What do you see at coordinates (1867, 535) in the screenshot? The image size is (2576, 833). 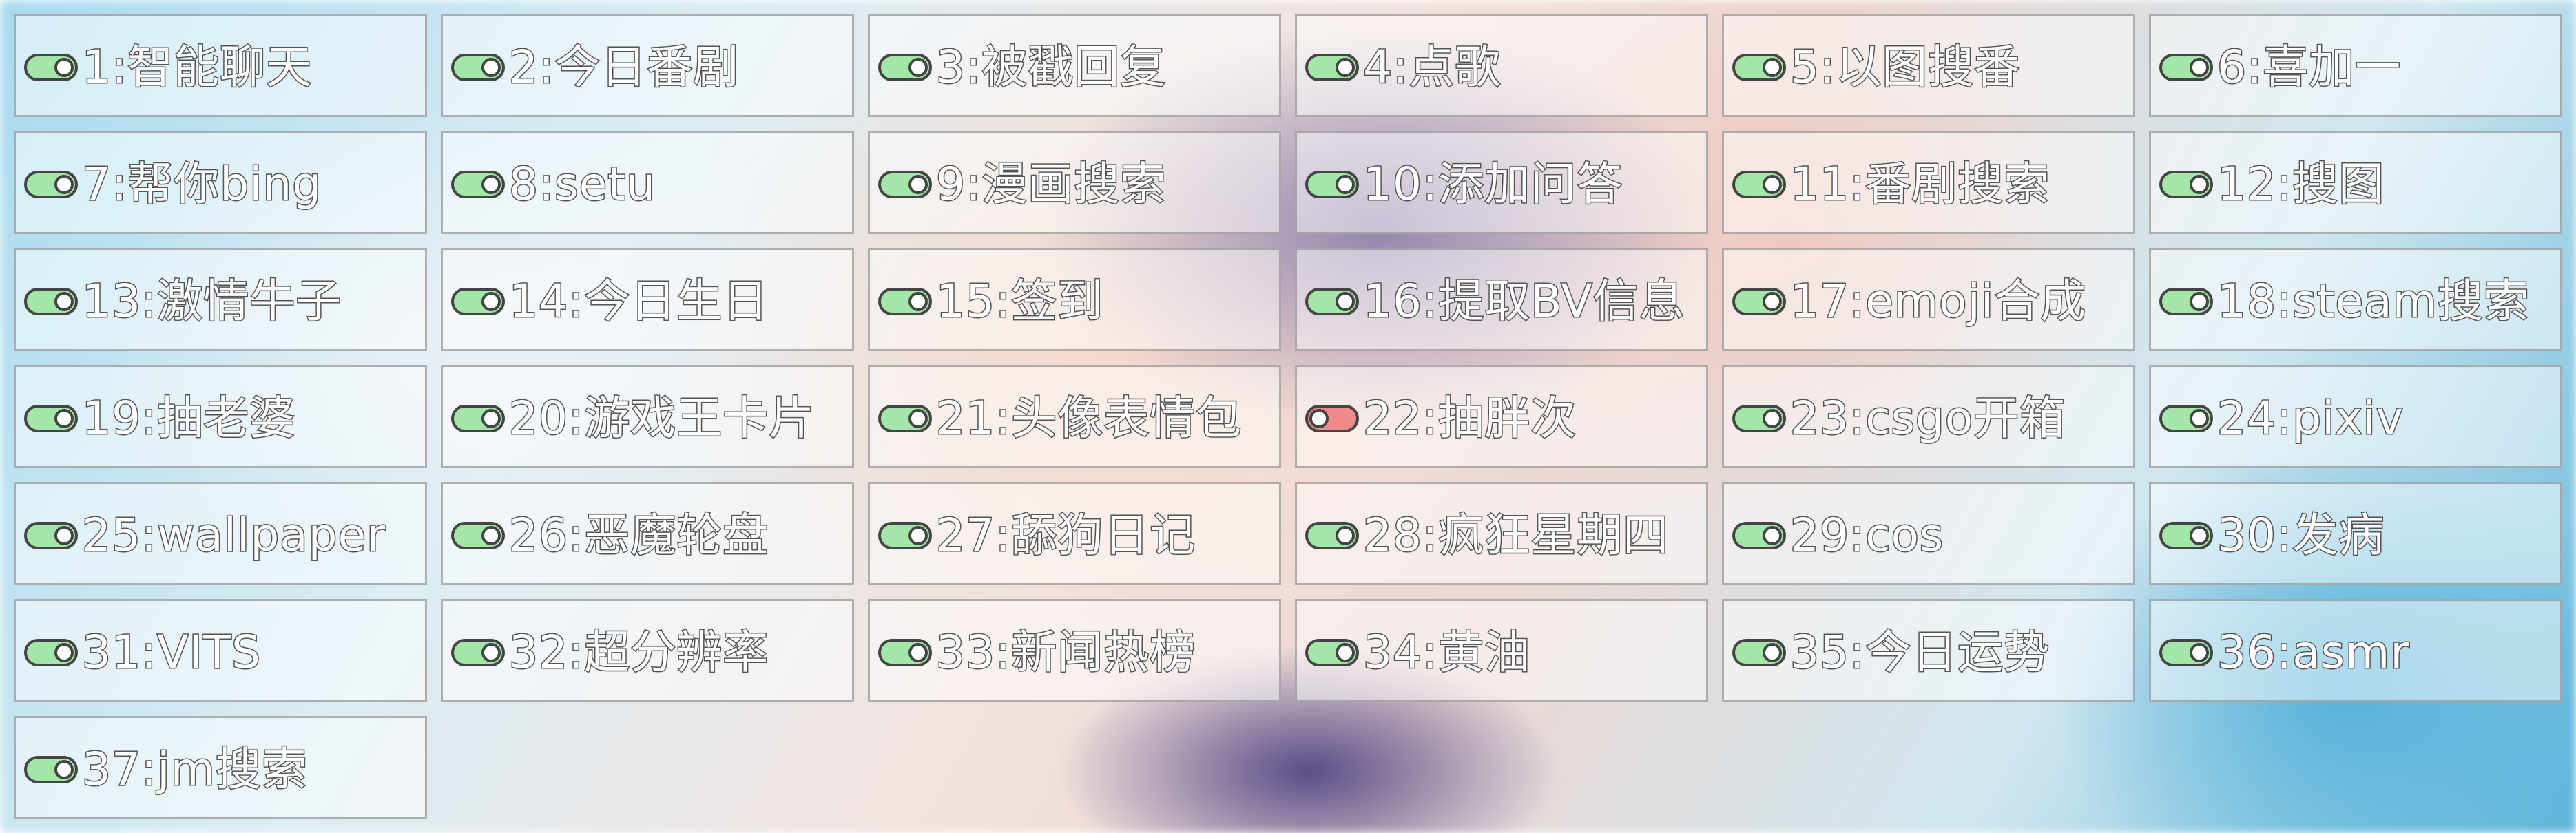 I see `plugin-label: 29:cos` at bounding box center [1867, 535].